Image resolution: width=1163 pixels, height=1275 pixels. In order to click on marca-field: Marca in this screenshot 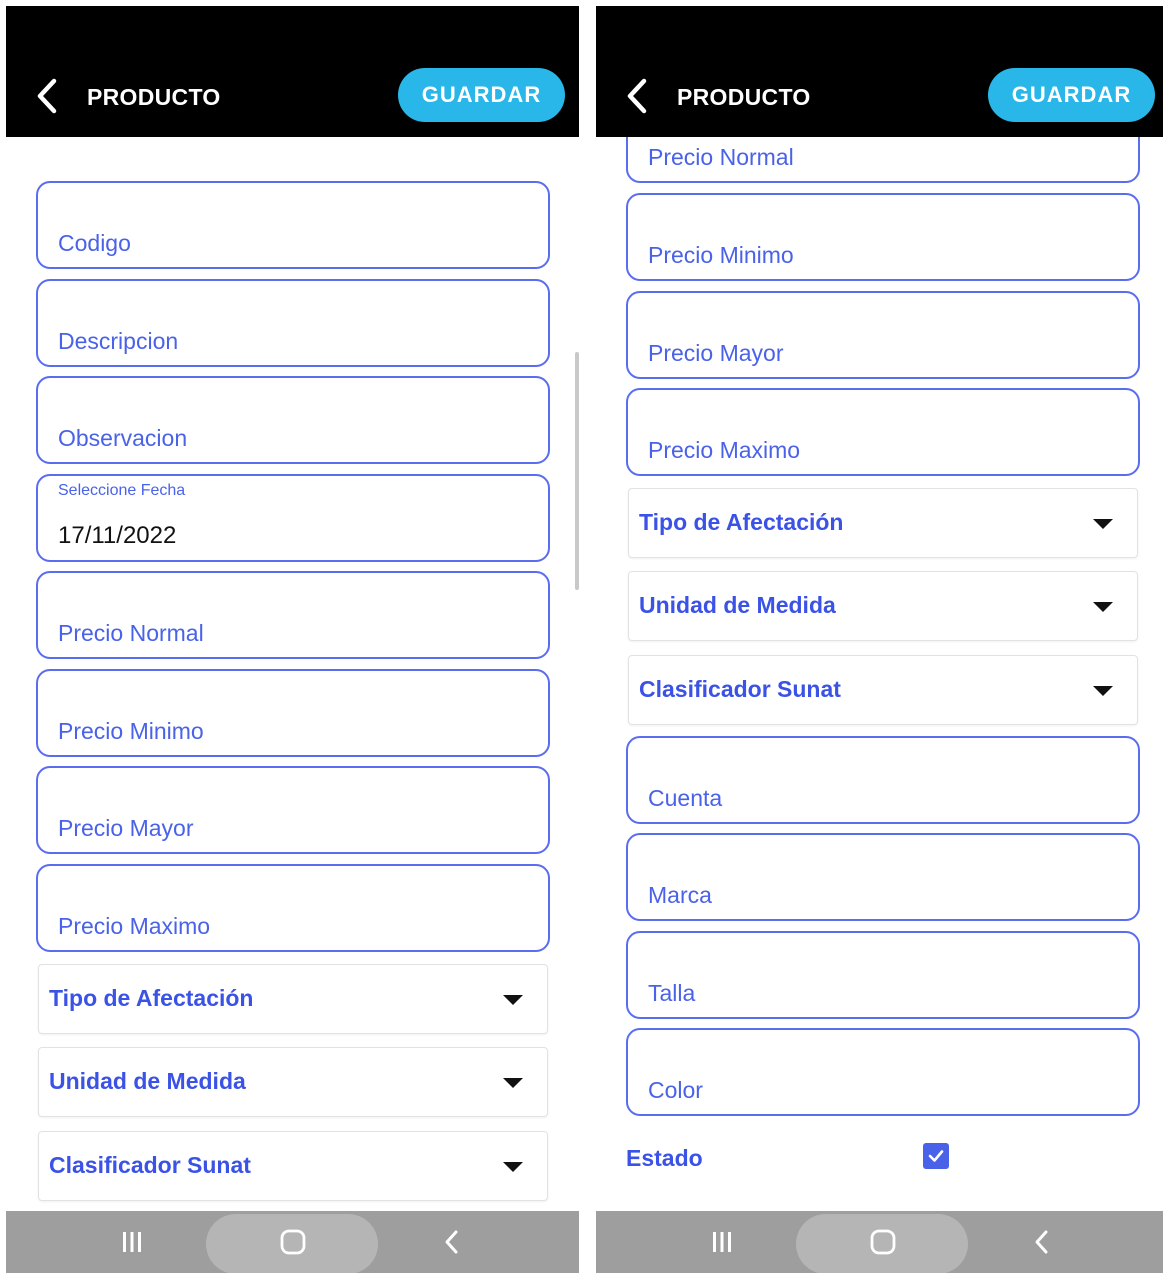, I will do `click(883, 877)`.